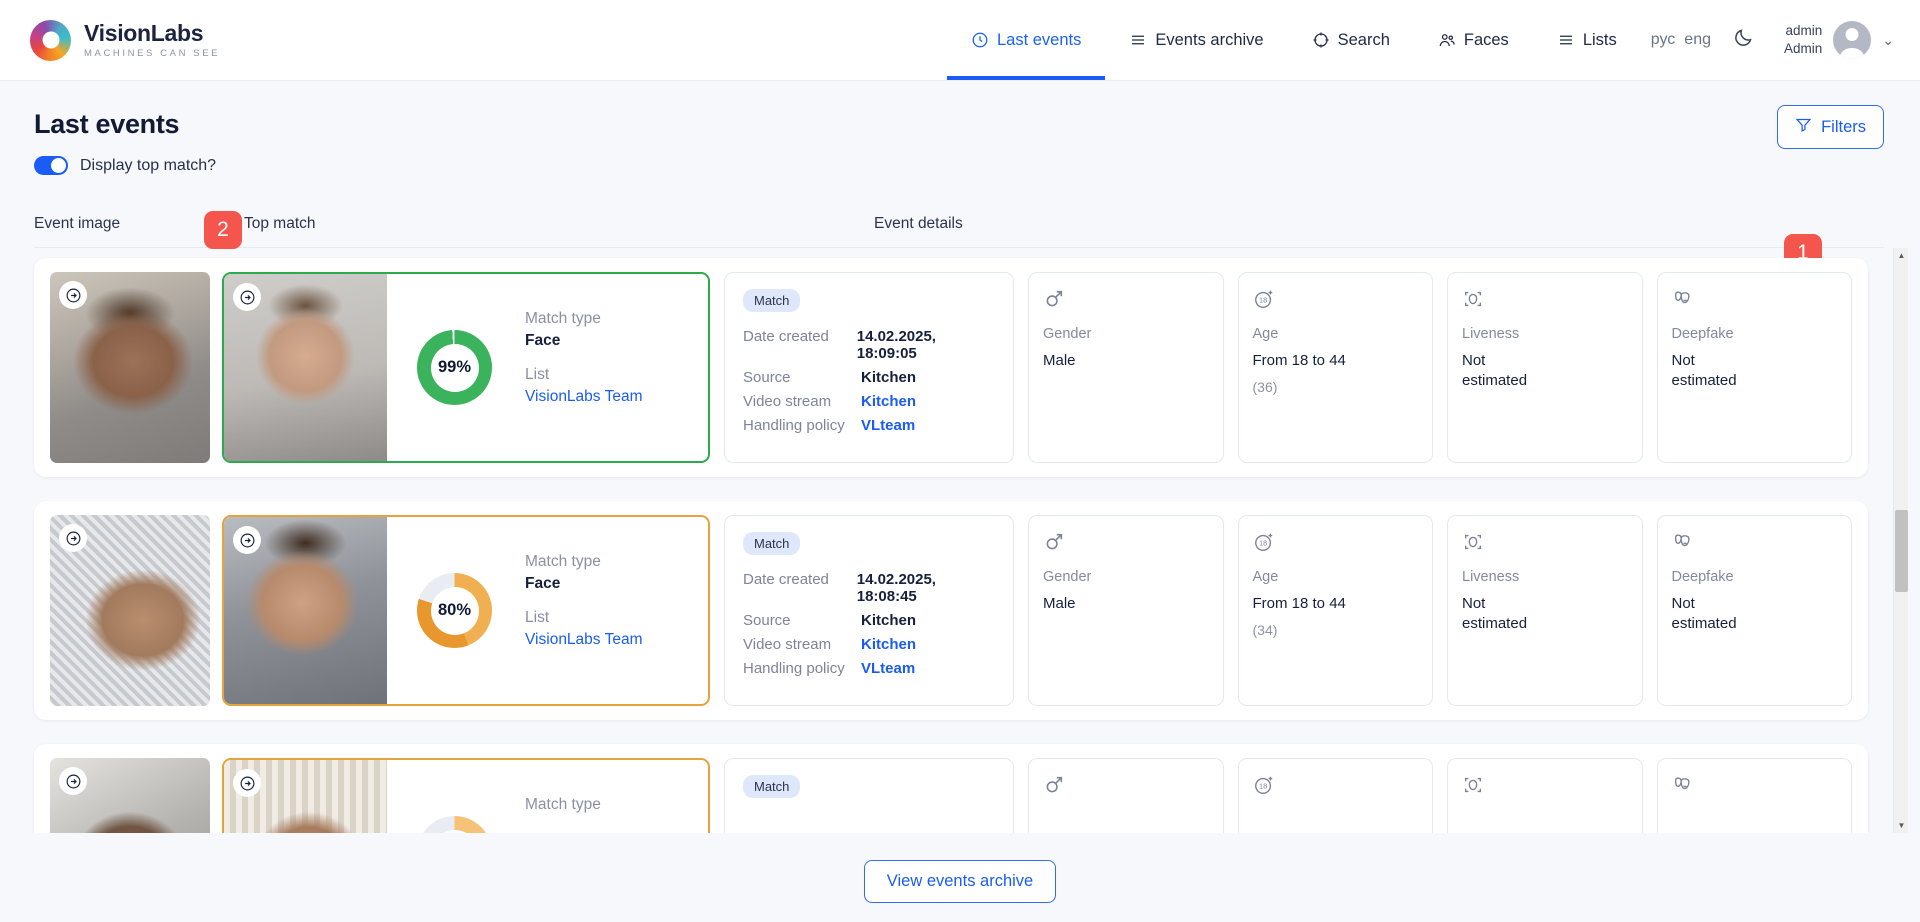 Image resolution: width=1920 pixels, height=922 pixels. I want to click on match-score-chart-wrap: 80%, so click(439, 610).